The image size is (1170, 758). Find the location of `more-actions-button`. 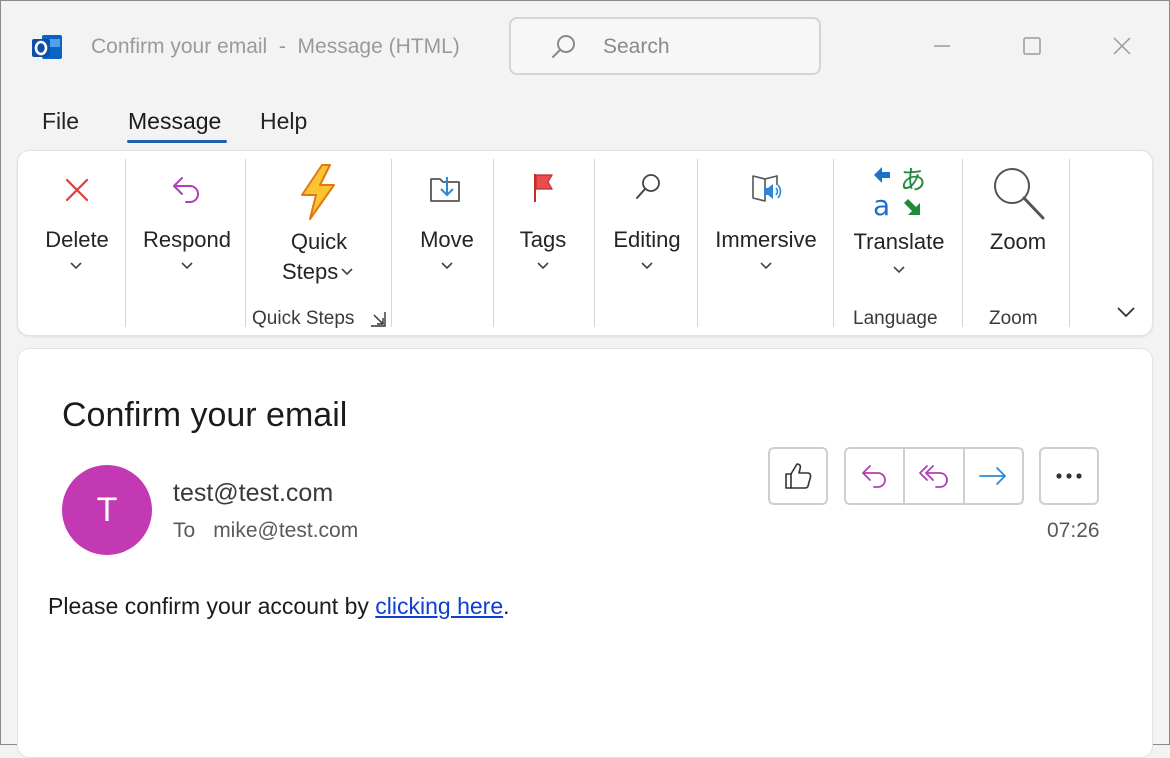

more-actions-button is located at coordinates (1069, 476).